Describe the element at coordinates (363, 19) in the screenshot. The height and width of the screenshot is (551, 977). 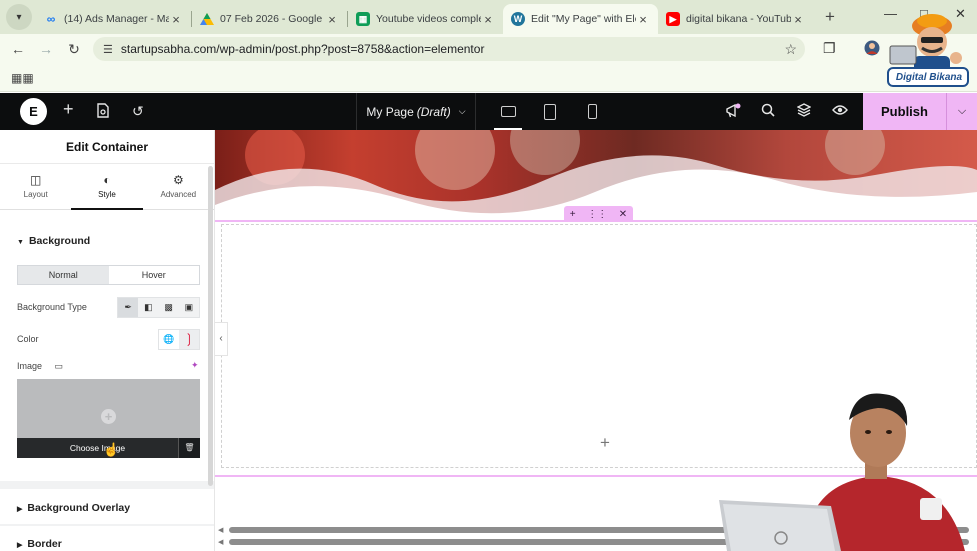
I see `google-sheets-icon: ▦` at that location.